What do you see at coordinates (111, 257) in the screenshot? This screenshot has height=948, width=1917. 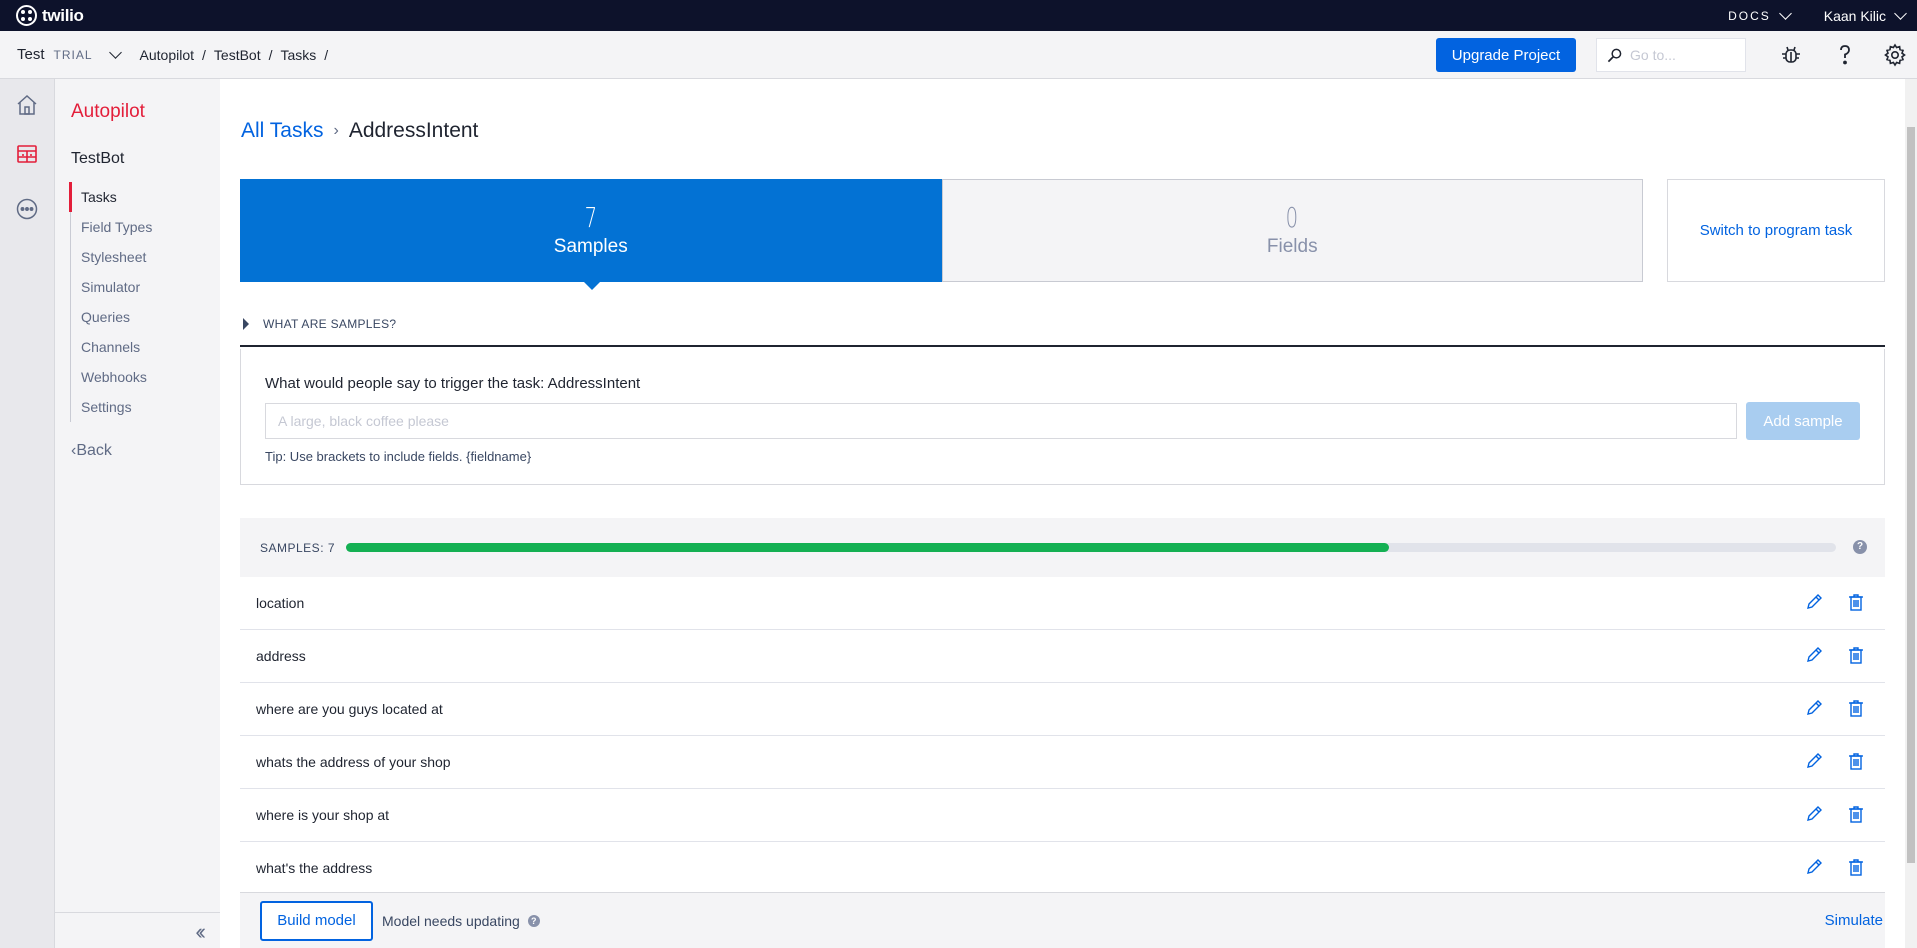 I see `sidebar-item-stylesheet: Stylesheet` at bounding box center [111, 257].